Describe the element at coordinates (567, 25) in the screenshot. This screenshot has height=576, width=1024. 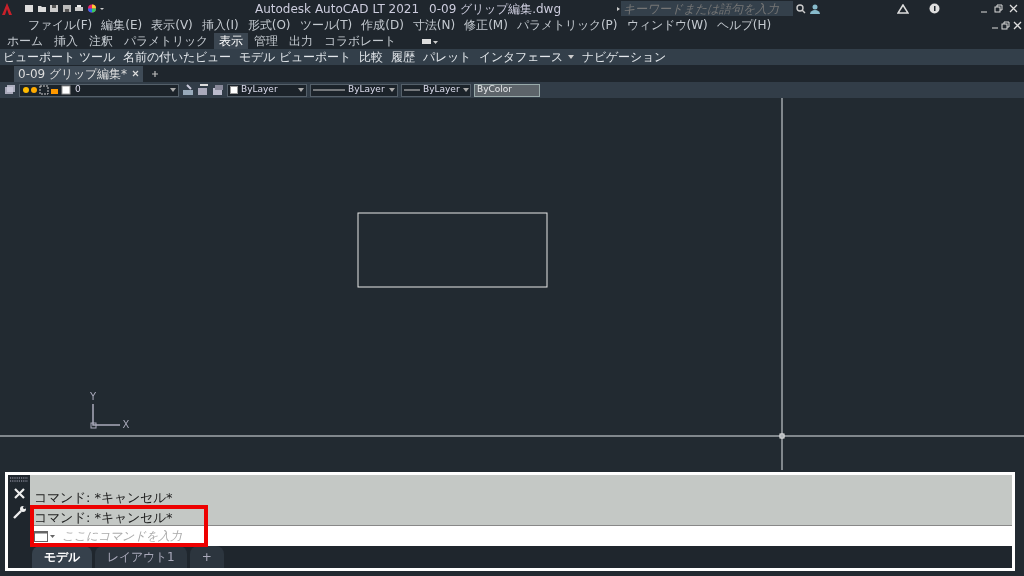
I see `menu-item: パラメトリック(P)` at that location.